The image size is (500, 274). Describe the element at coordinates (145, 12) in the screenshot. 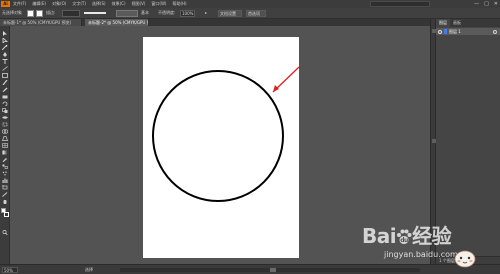

I see `style-label: 基本` at that location.